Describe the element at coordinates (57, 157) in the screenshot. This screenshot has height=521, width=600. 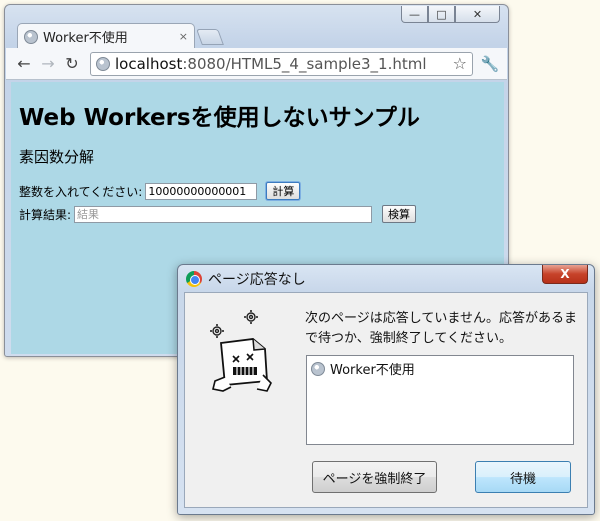
I see `page-subtitle: 素因数分解` at that location.